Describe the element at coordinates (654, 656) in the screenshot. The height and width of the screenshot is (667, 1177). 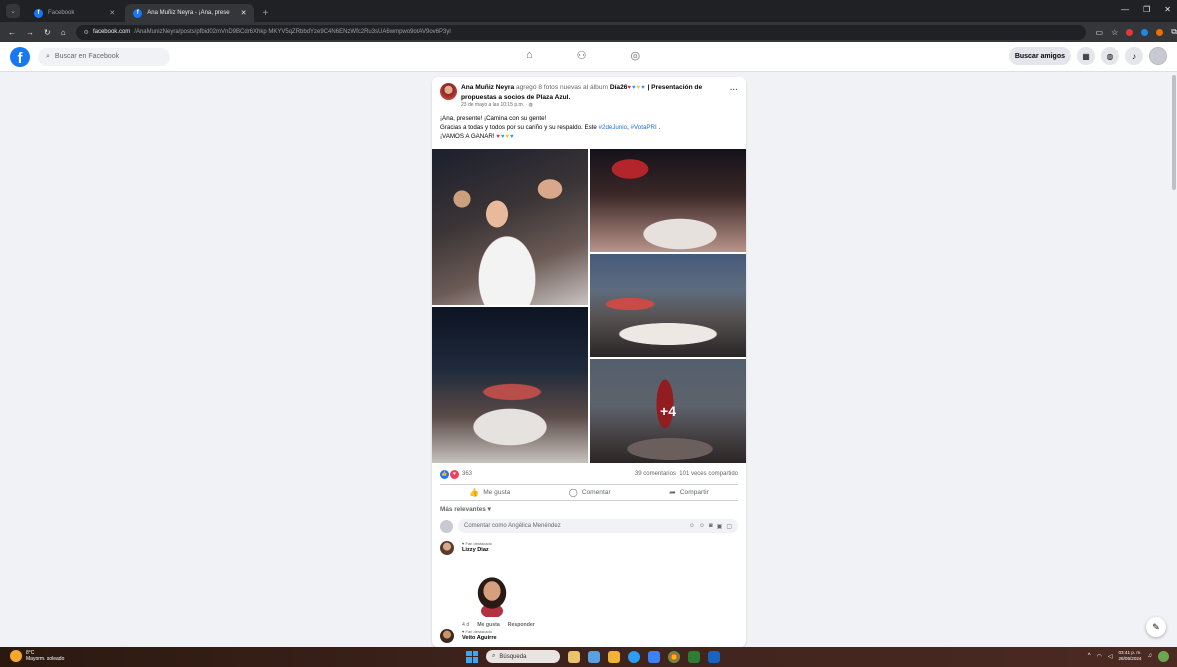
I see `store-icon` at that location.